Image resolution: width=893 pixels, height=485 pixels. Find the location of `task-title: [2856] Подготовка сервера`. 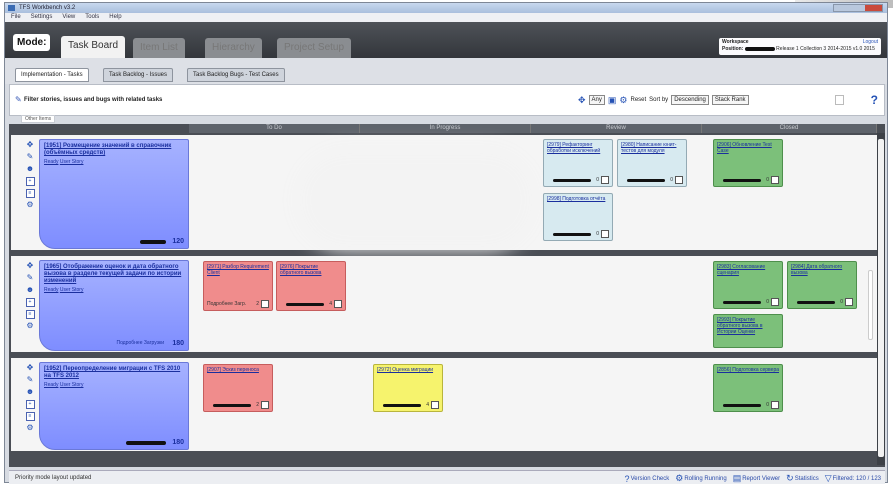

task-title: [2856] Подготовка сервера is located at coordinates (748, 370).